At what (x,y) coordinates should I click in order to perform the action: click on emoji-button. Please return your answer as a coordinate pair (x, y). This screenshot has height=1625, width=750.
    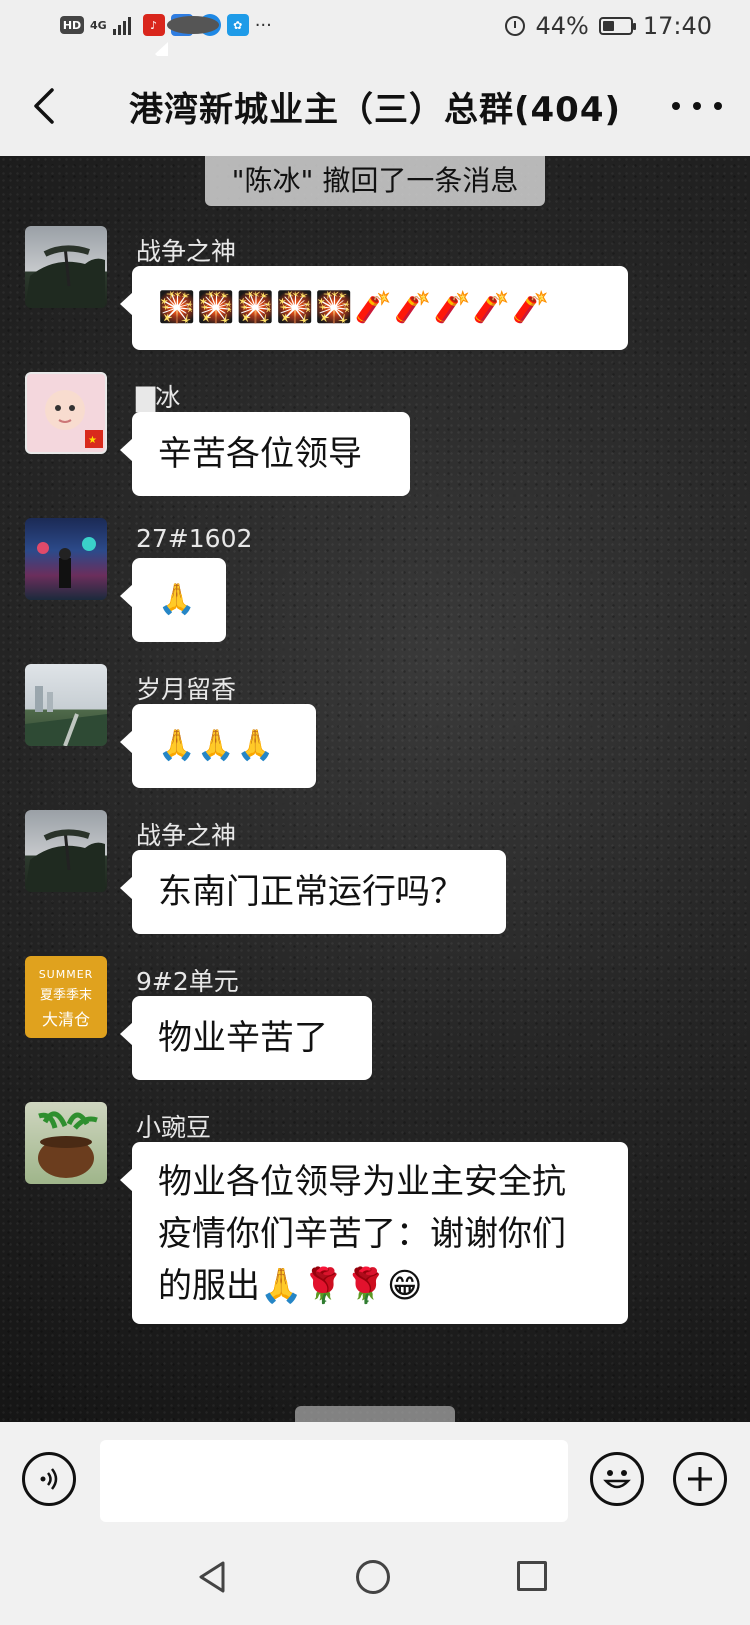
    Looking at the image, I should click on (617, 1479).